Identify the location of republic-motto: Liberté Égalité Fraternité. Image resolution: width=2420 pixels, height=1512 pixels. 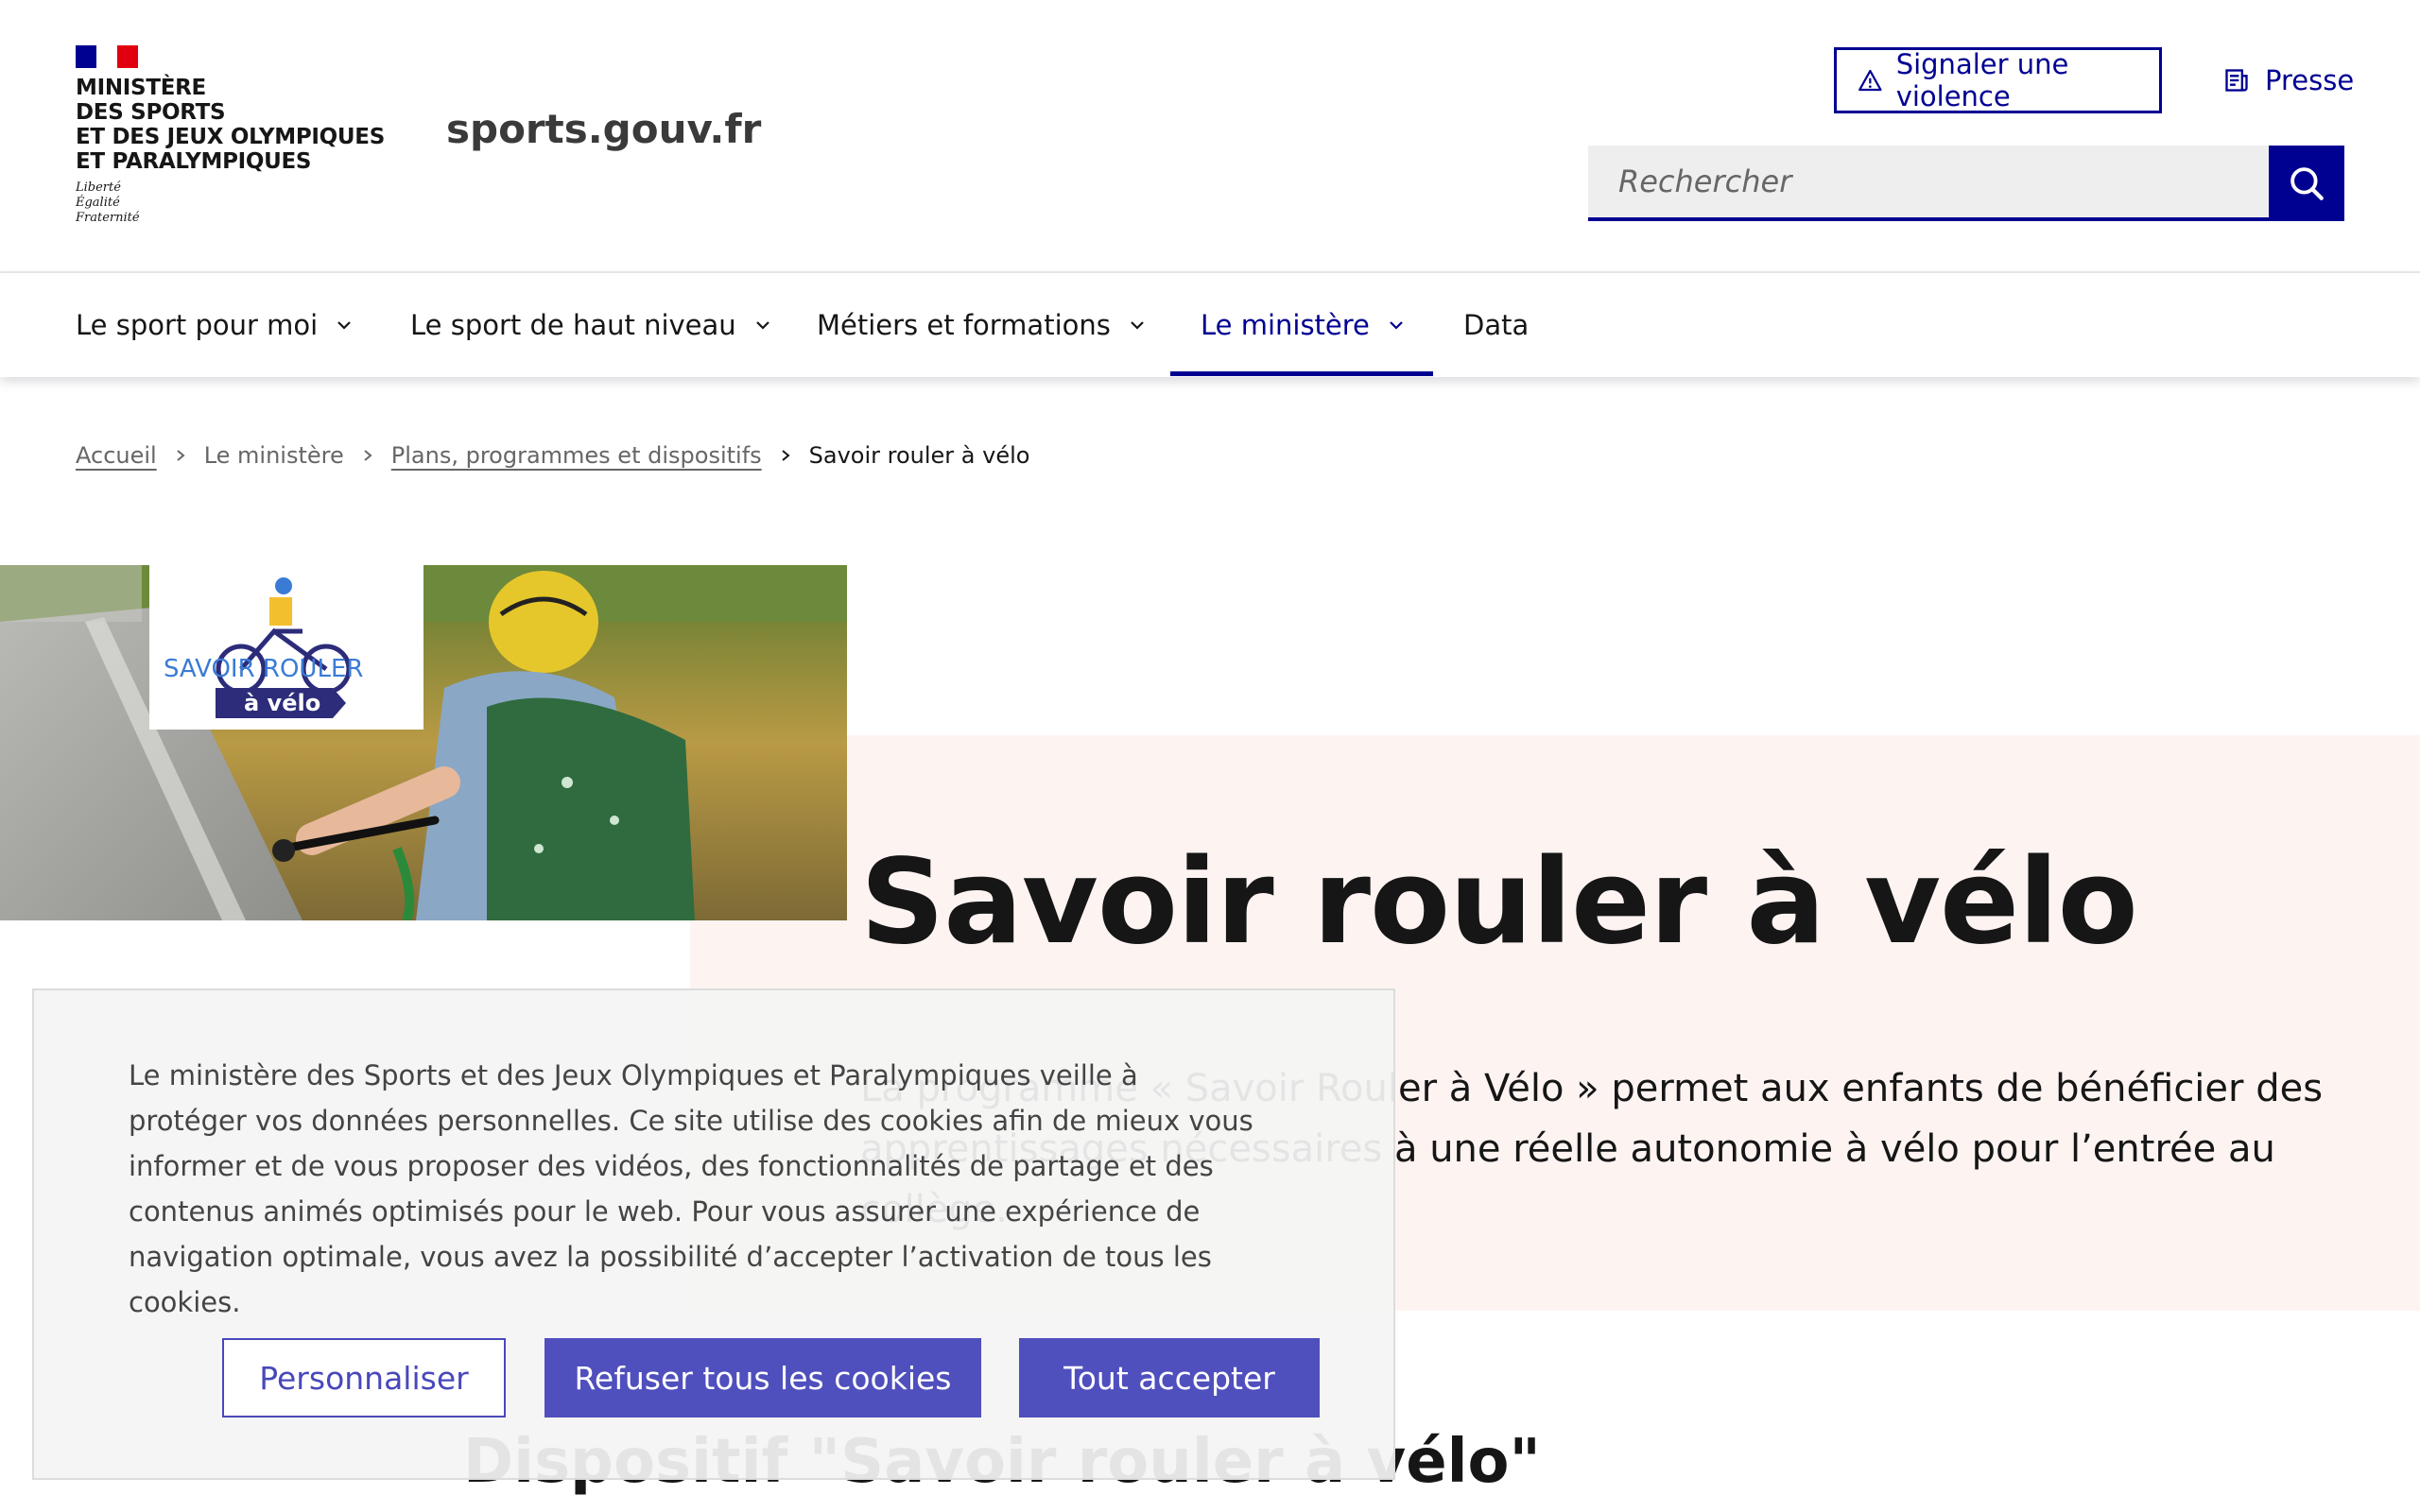
(108, 203).